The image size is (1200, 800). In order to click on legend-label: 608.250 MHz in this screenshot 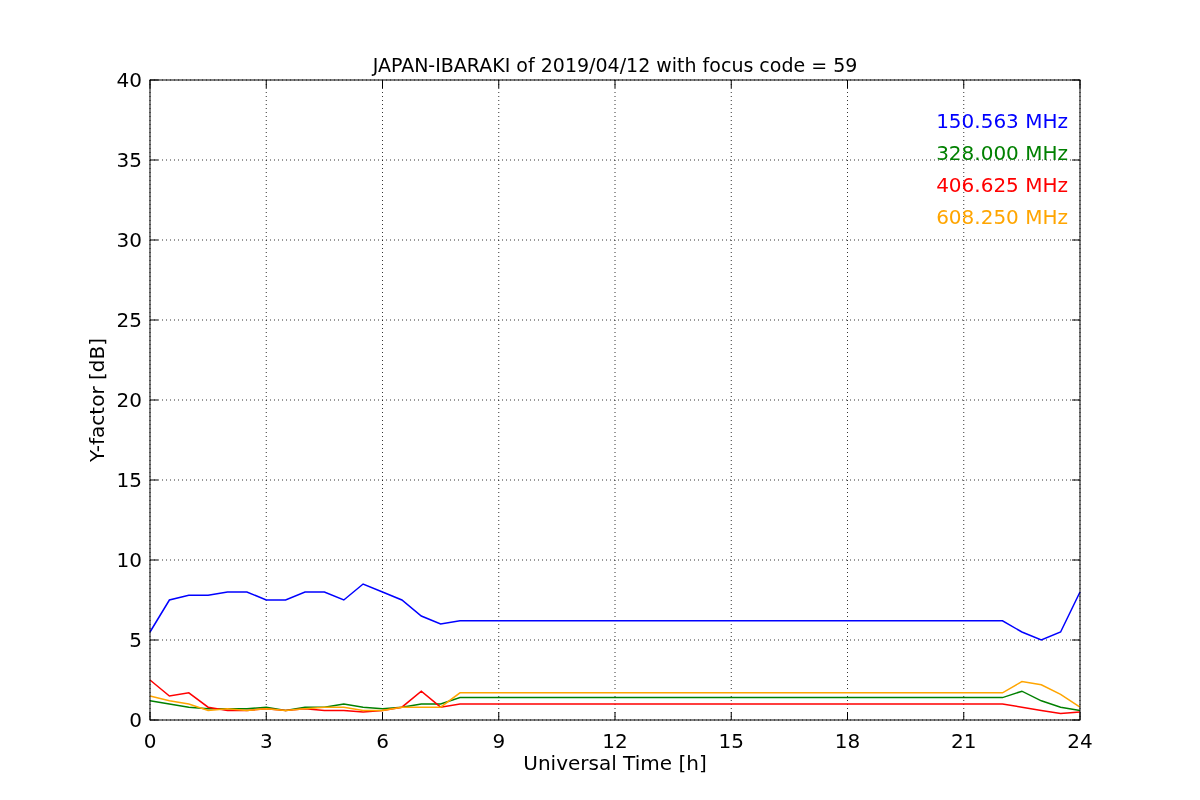, I will do `click(1002, 217)`.